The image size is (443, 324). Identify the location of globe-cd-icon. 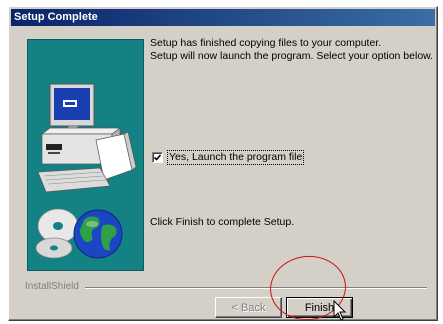
(79, 233).